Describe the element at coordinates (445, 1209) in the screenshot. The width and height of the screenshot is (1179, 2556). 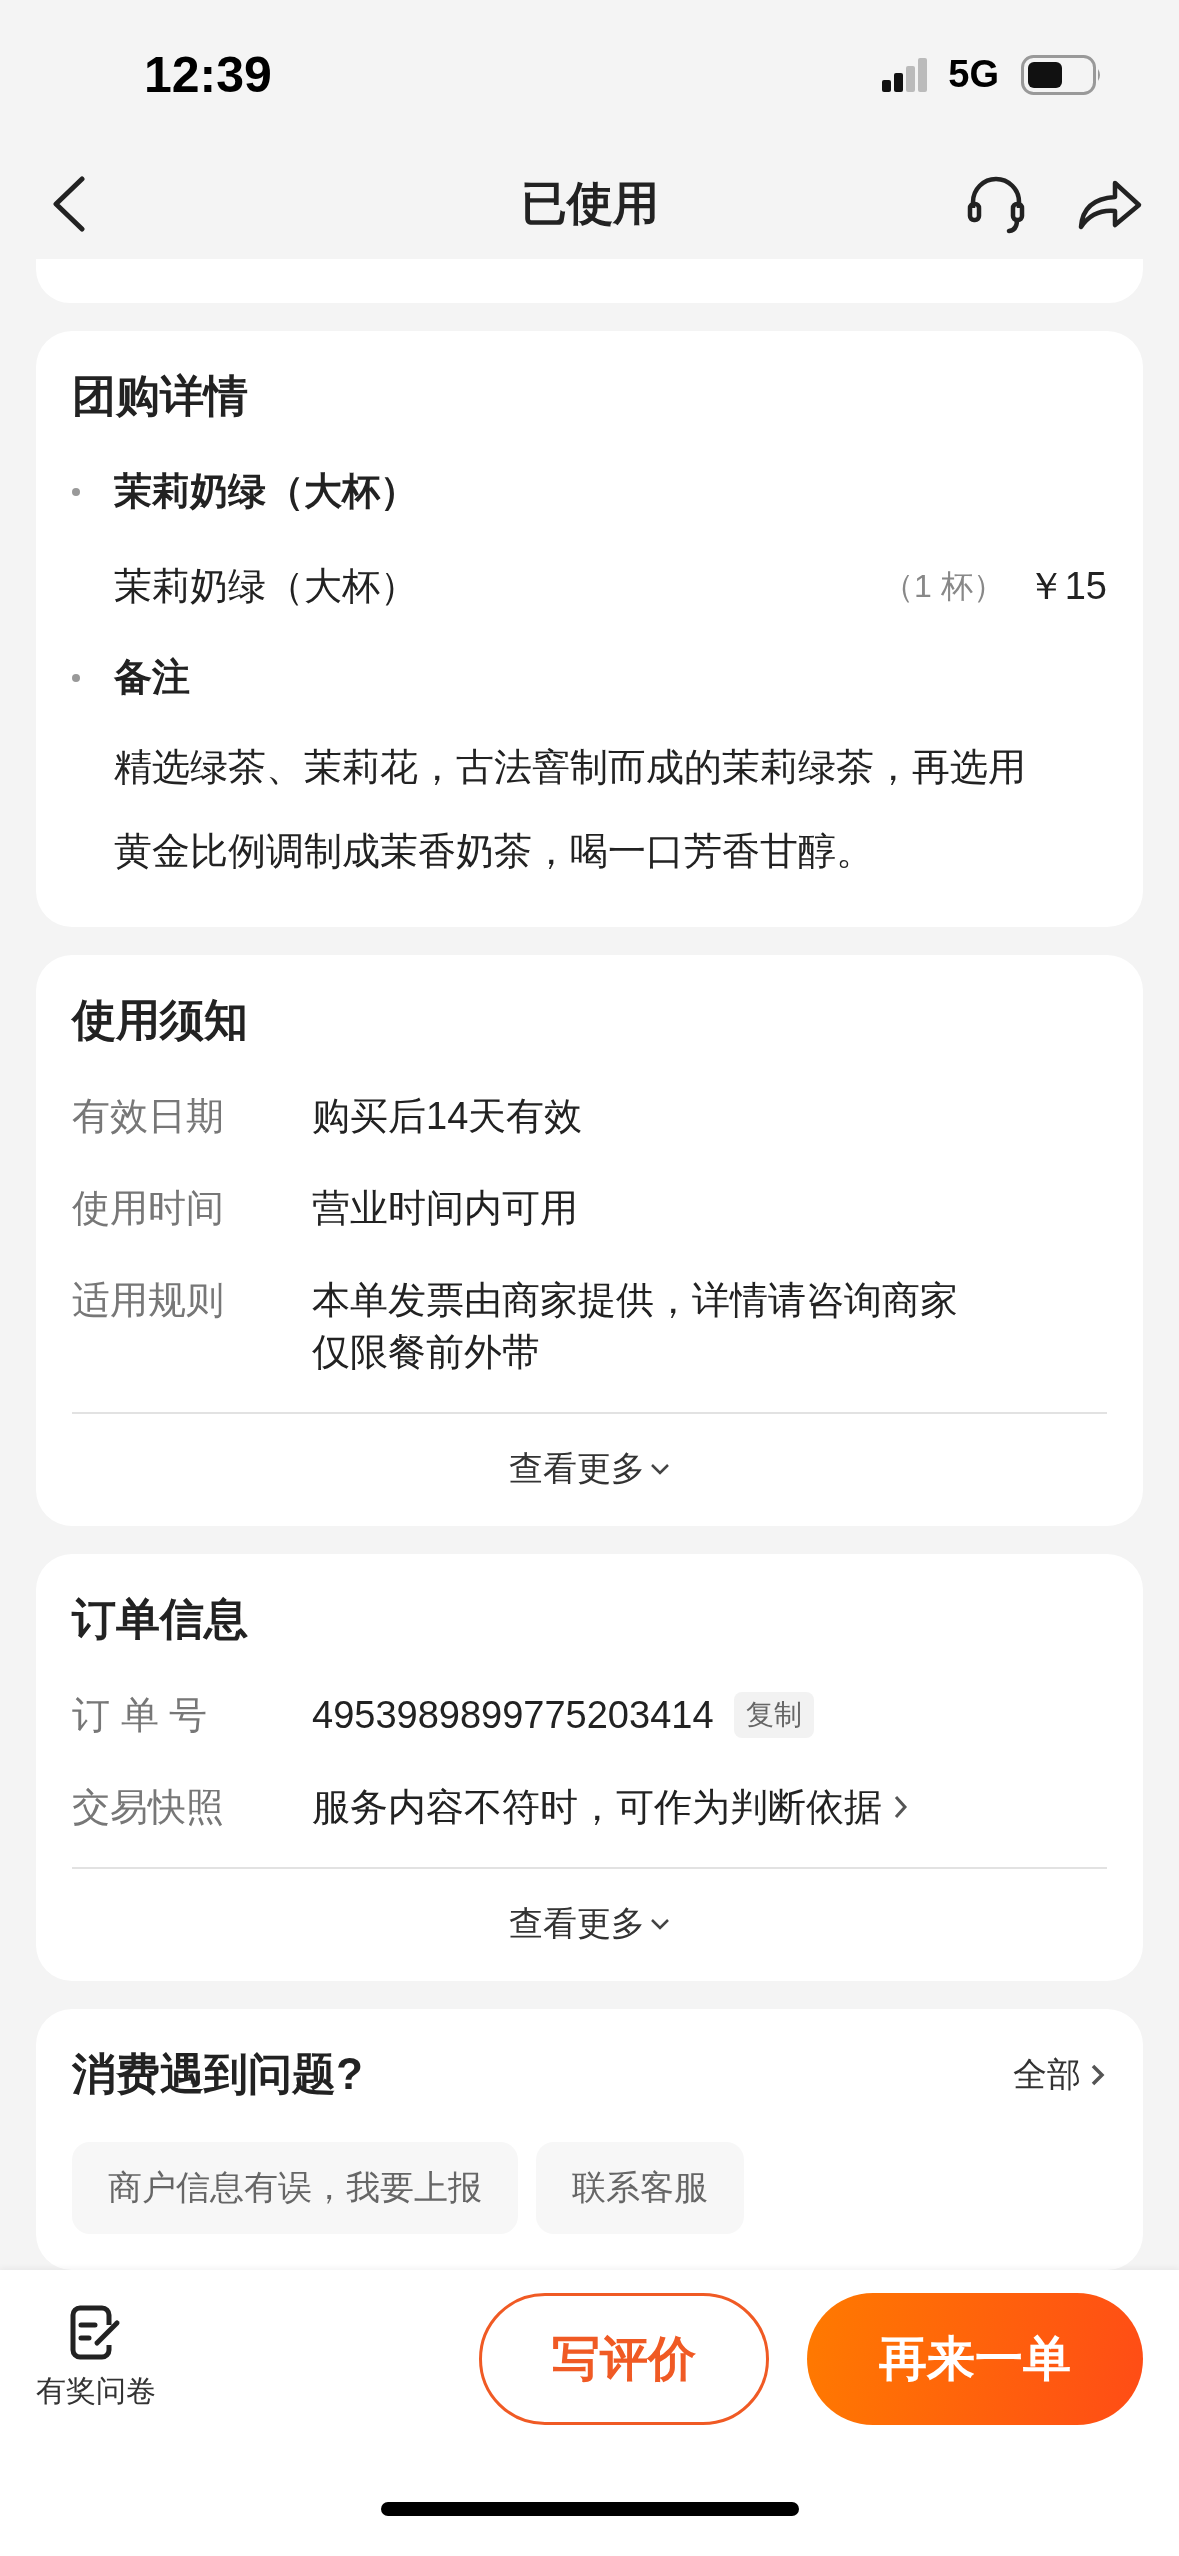
I see `row-value: 营业时间内可用` at that location.